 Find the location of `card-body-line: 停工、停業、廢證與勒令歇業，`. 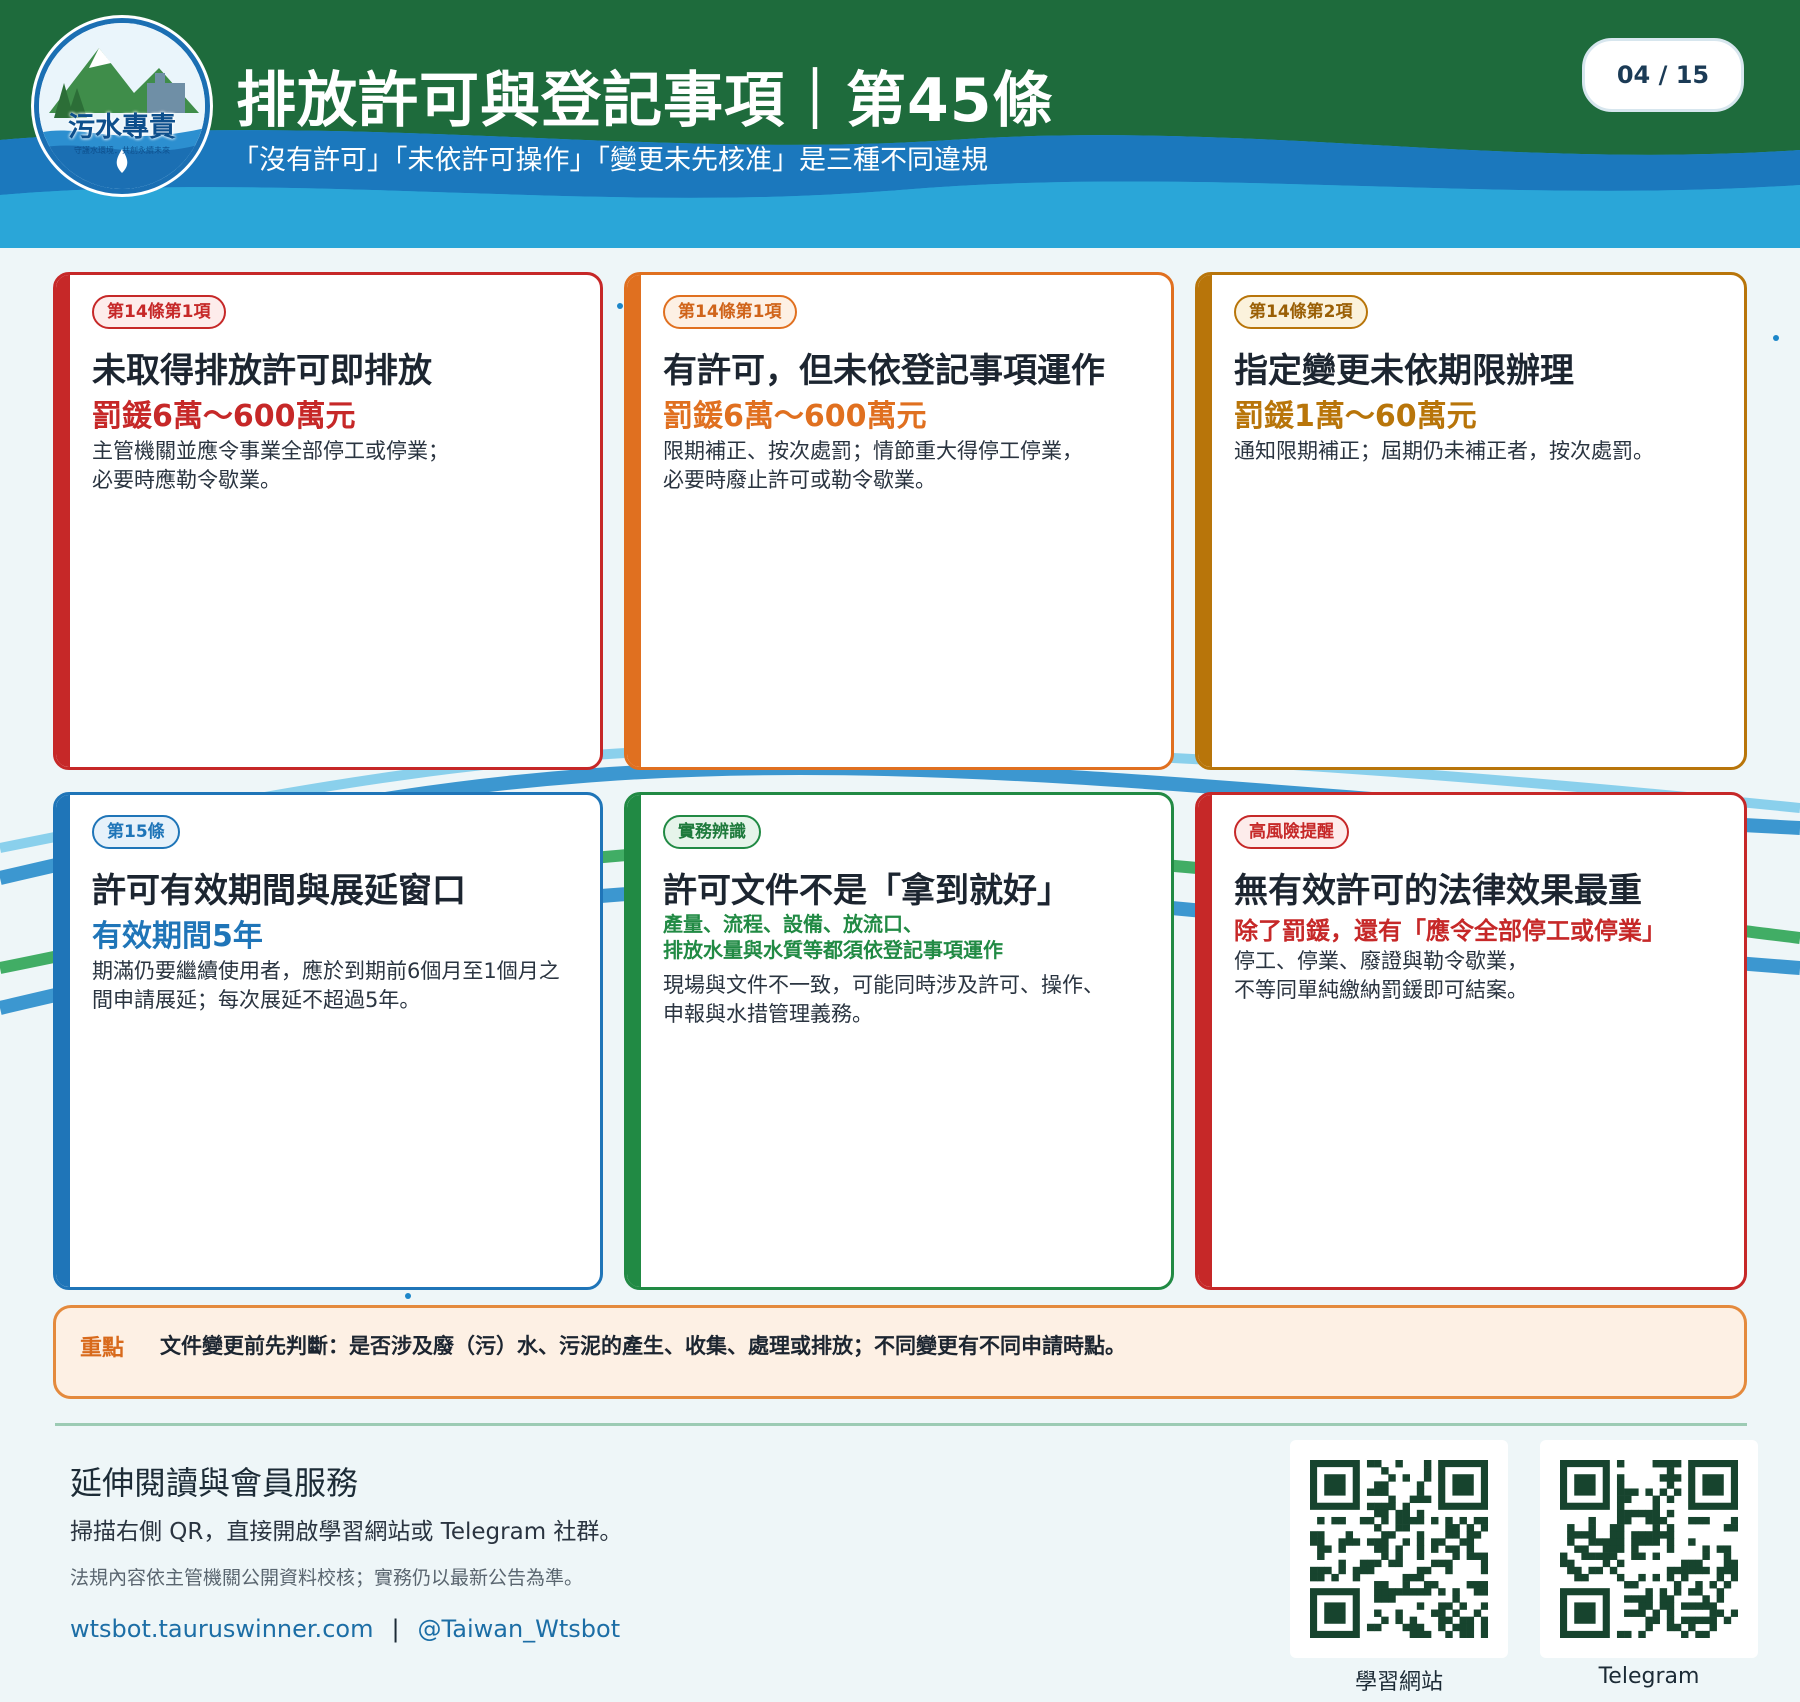

card-body-line: 停工、停業、廢證與勒令歇業， is located at coordinates (1381, 961).